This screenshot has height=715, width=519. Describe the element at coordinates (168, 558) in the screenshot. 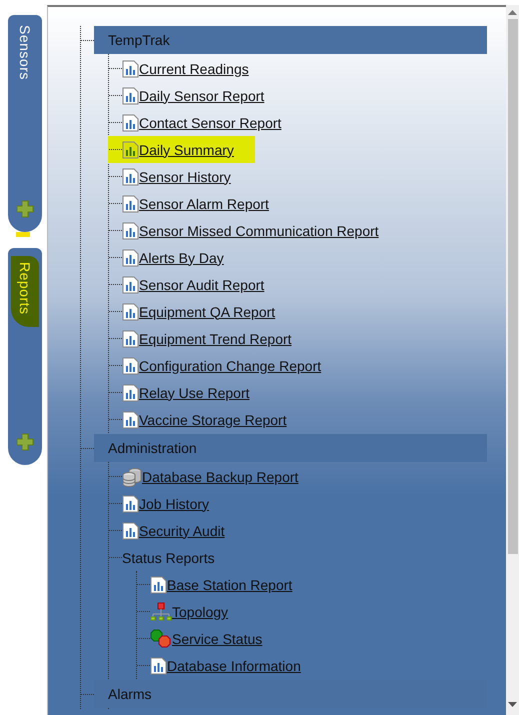

I see `tree-group-label: Status Reports` at that location.